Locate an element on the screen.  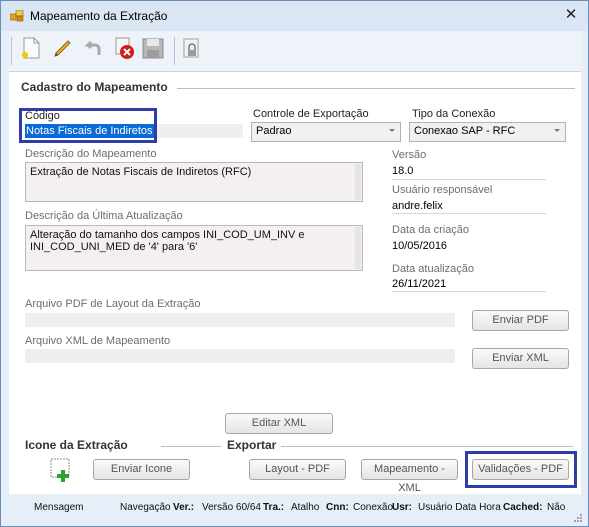
tipo-conexao-value: Conexao SAP - RFC is located at coordinates (465, 131).